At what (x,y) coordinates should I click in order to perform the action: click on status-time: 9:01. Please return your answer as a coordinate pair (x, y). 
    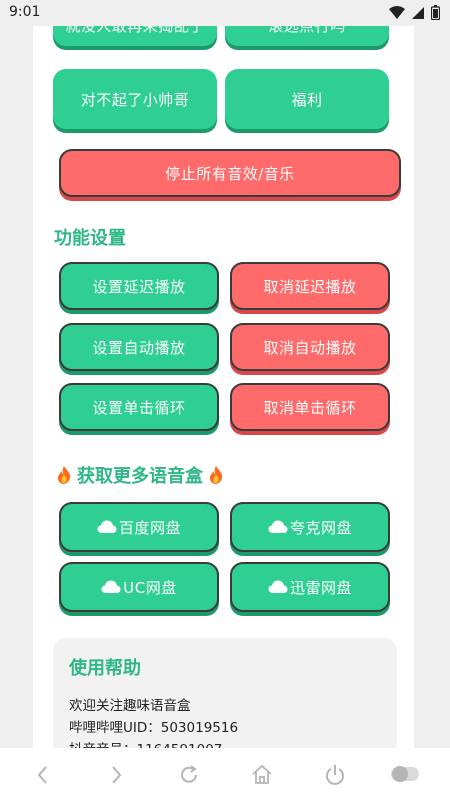
    Looking at the image, I should click on (25, 12).